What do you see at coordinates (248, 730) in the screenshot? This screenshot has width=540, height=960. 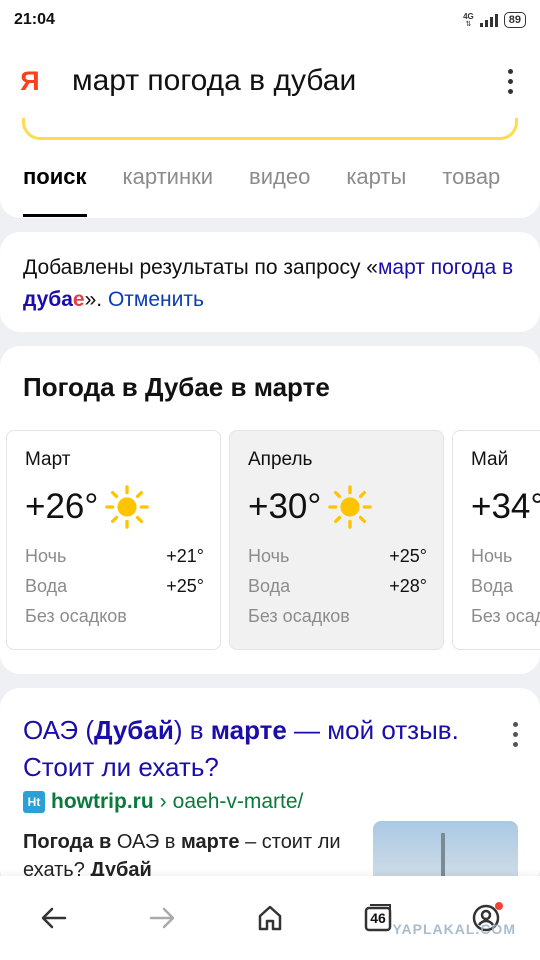 I see `result-title-bold: марте` at bounding box center [248, 730].